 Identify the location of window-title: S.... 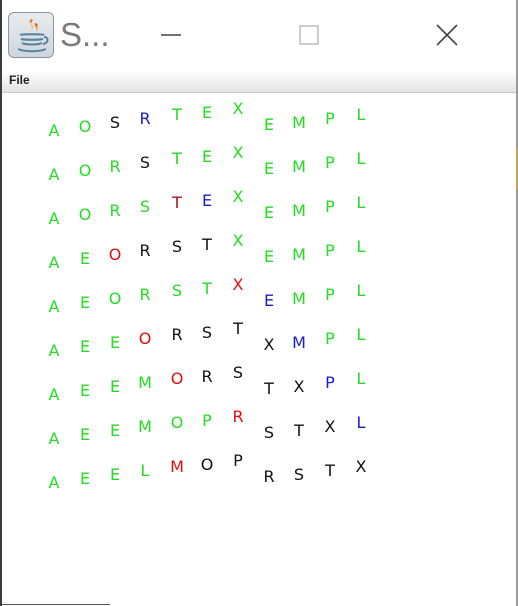
(85, 34).